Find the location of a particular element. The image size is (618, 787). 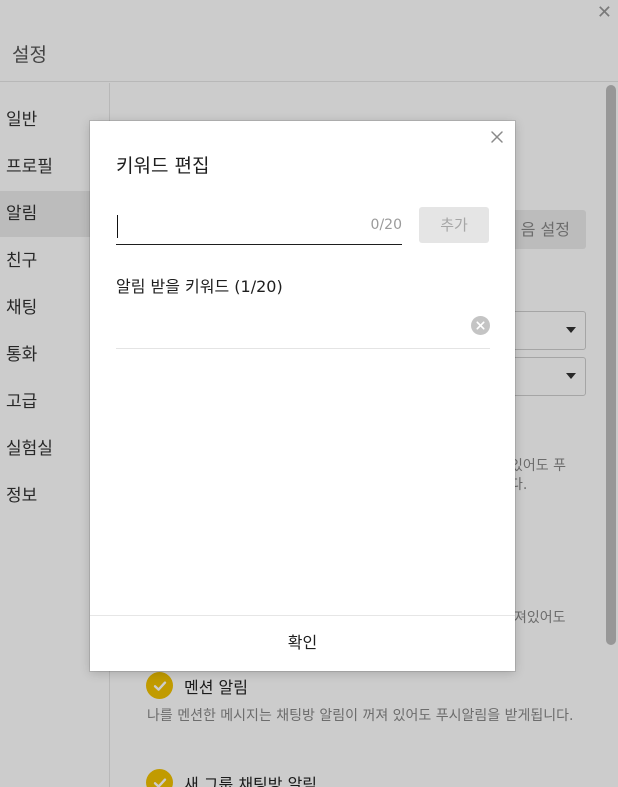

keyword-list-item is located at coordinates (303, 327).